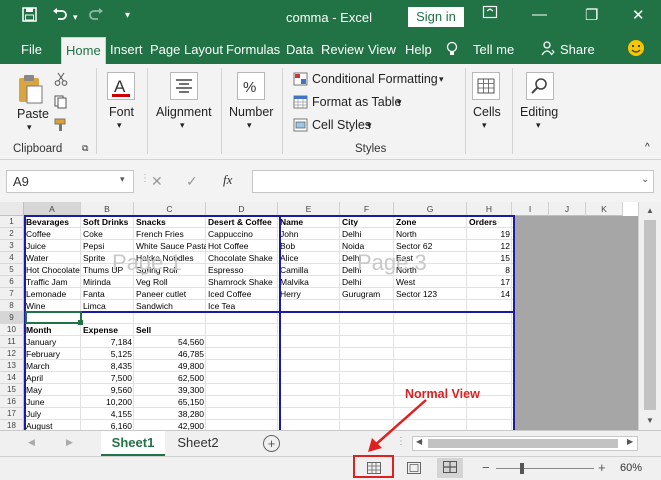 The width and height of the screenshot is (661, 480). I want to click on alignment-dropdown-icon: ▾, so click(182, 125).